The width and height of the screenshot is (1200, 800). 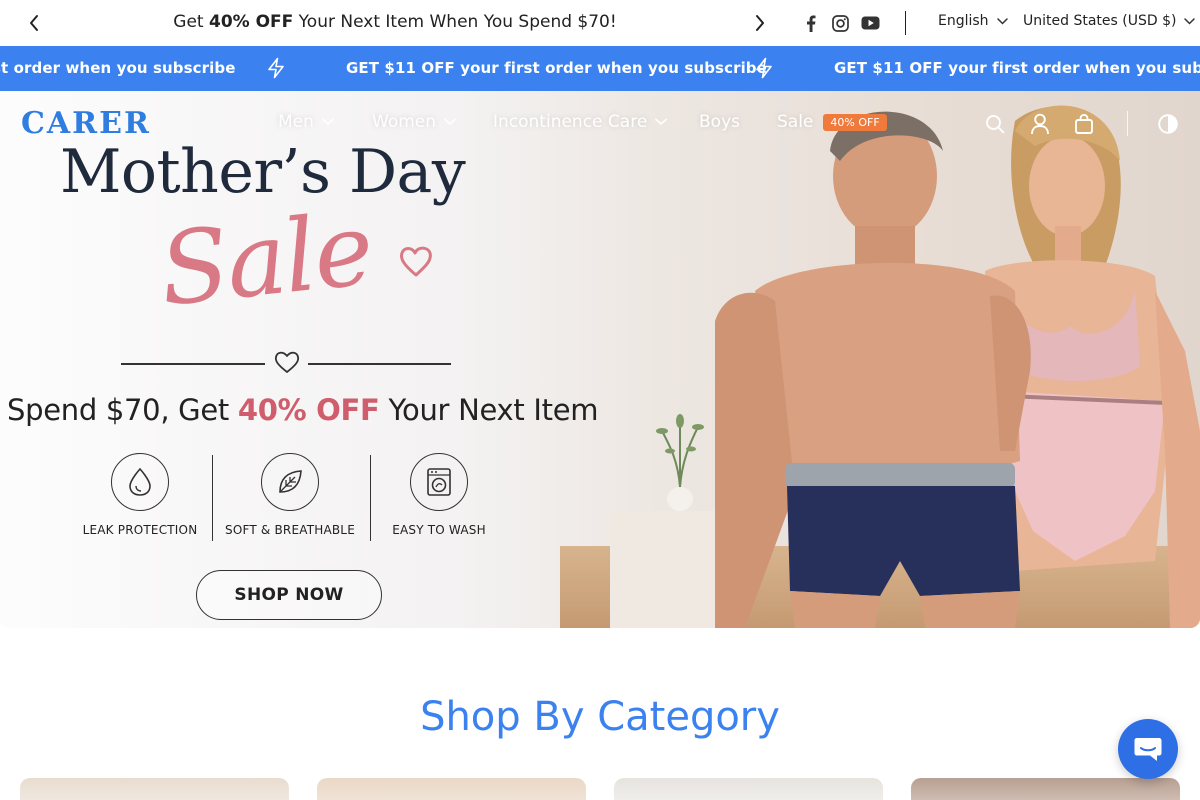 I want to click on language-selector: English, so click(x=973, y=21).